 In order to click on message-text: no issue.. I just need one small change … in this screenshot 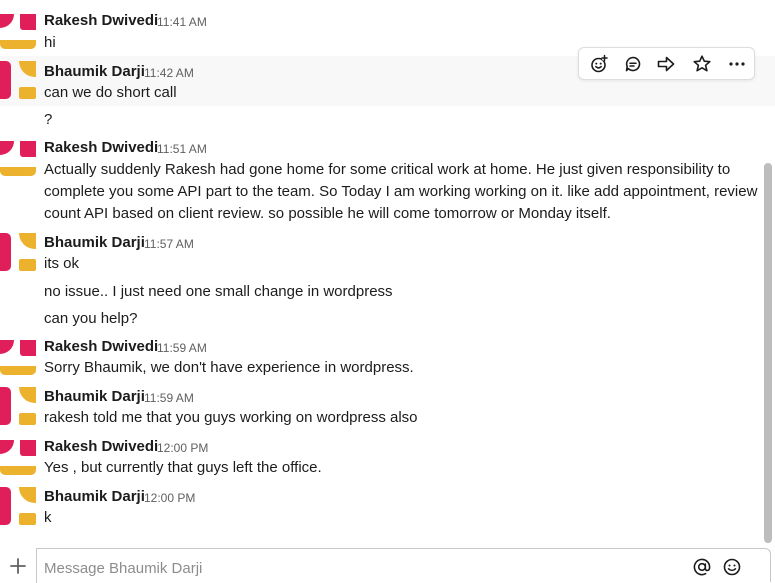, I will do `click(218, 291)`.